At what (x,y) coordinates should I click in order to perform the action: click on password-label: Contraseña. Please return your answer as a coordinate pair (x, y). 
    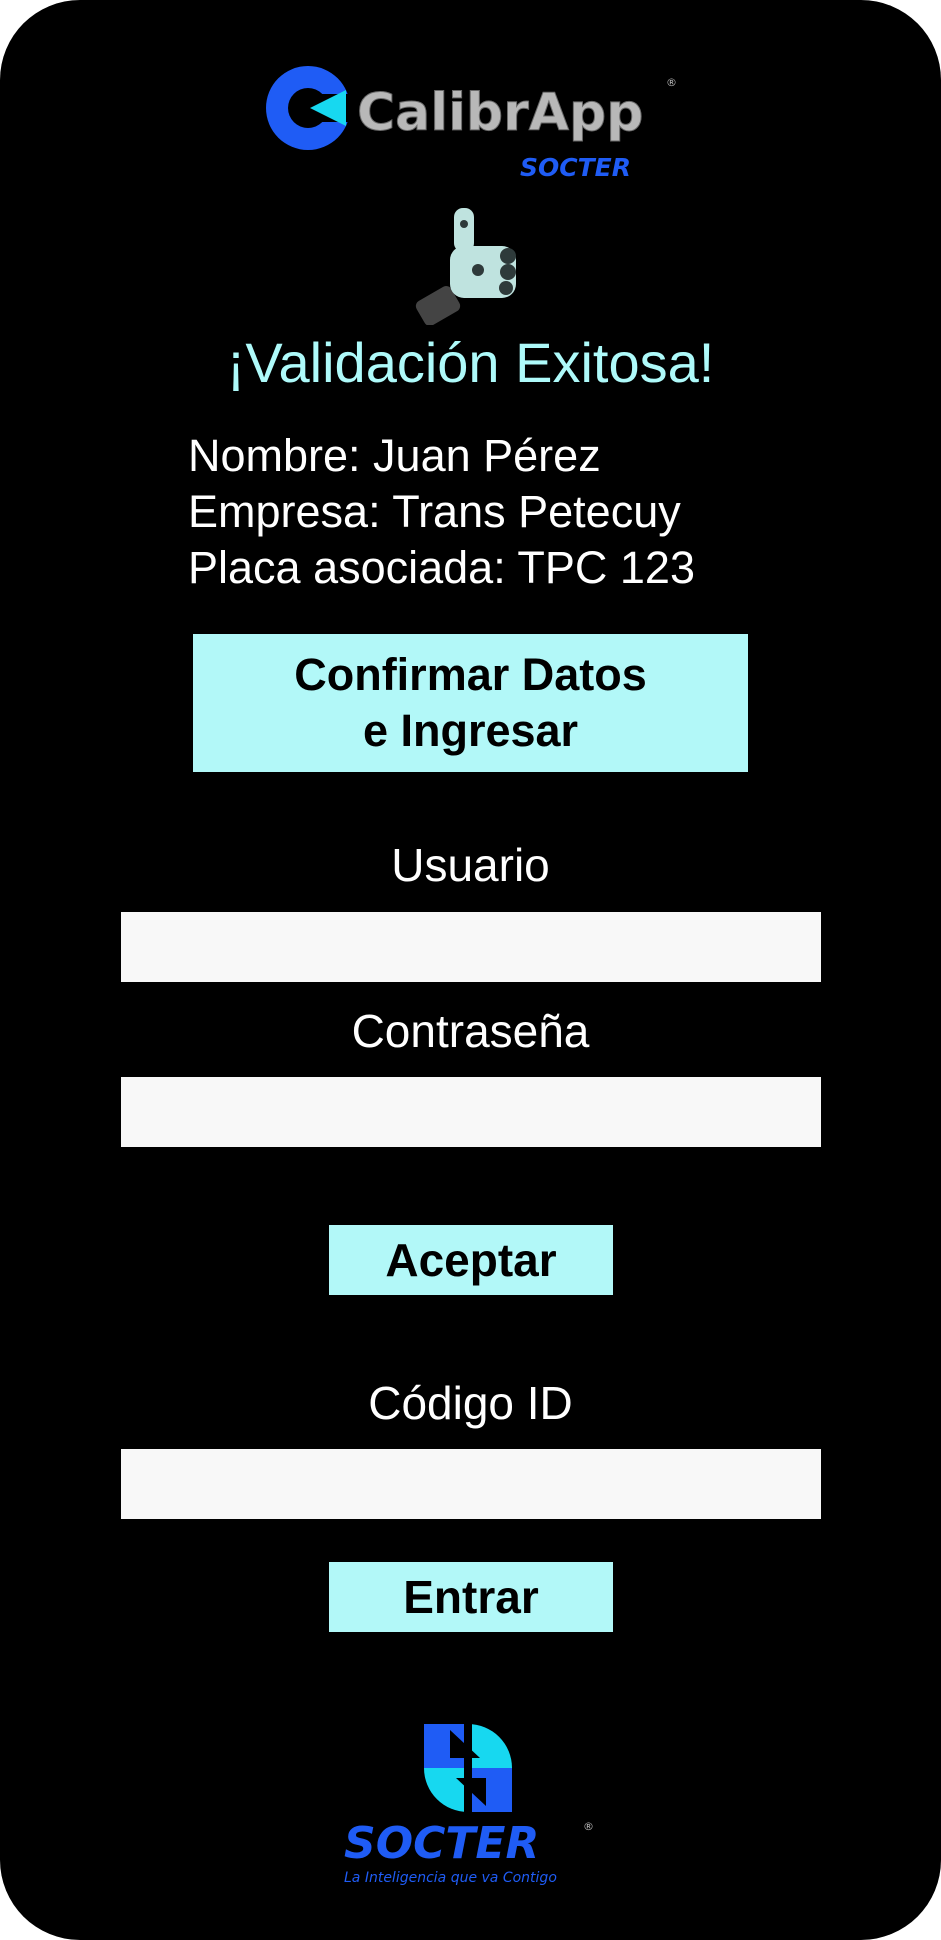
    Looking at the image, I should click on (470, 1031).